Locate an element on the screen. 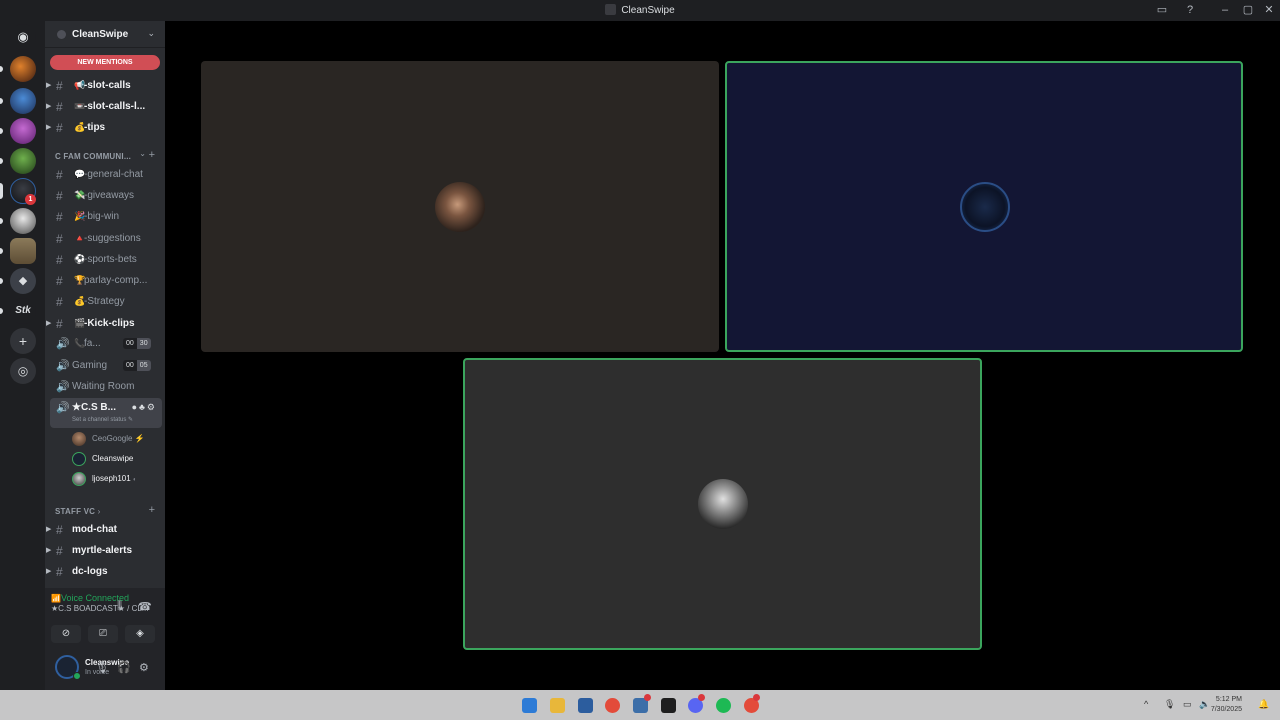 This screenshot has height=720, width=1280. server-header: CleanSwipe ⌄ is located at coordinates (105, 34).